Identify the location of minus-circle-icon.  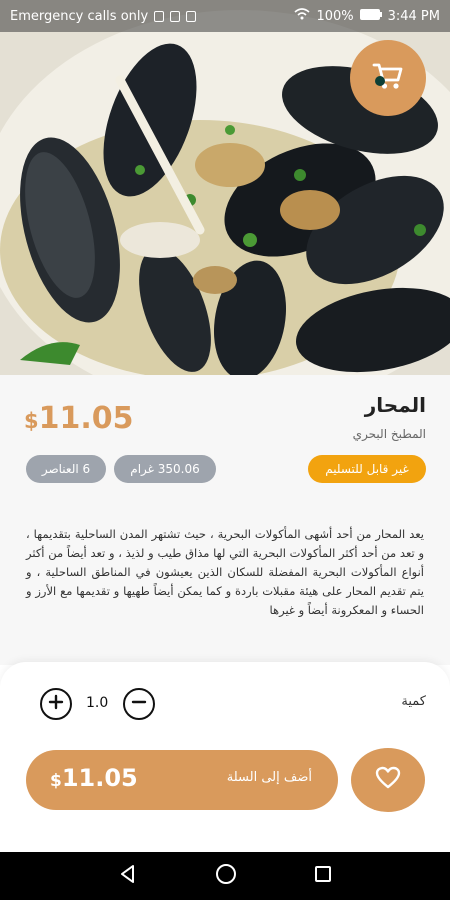
(139, 704).